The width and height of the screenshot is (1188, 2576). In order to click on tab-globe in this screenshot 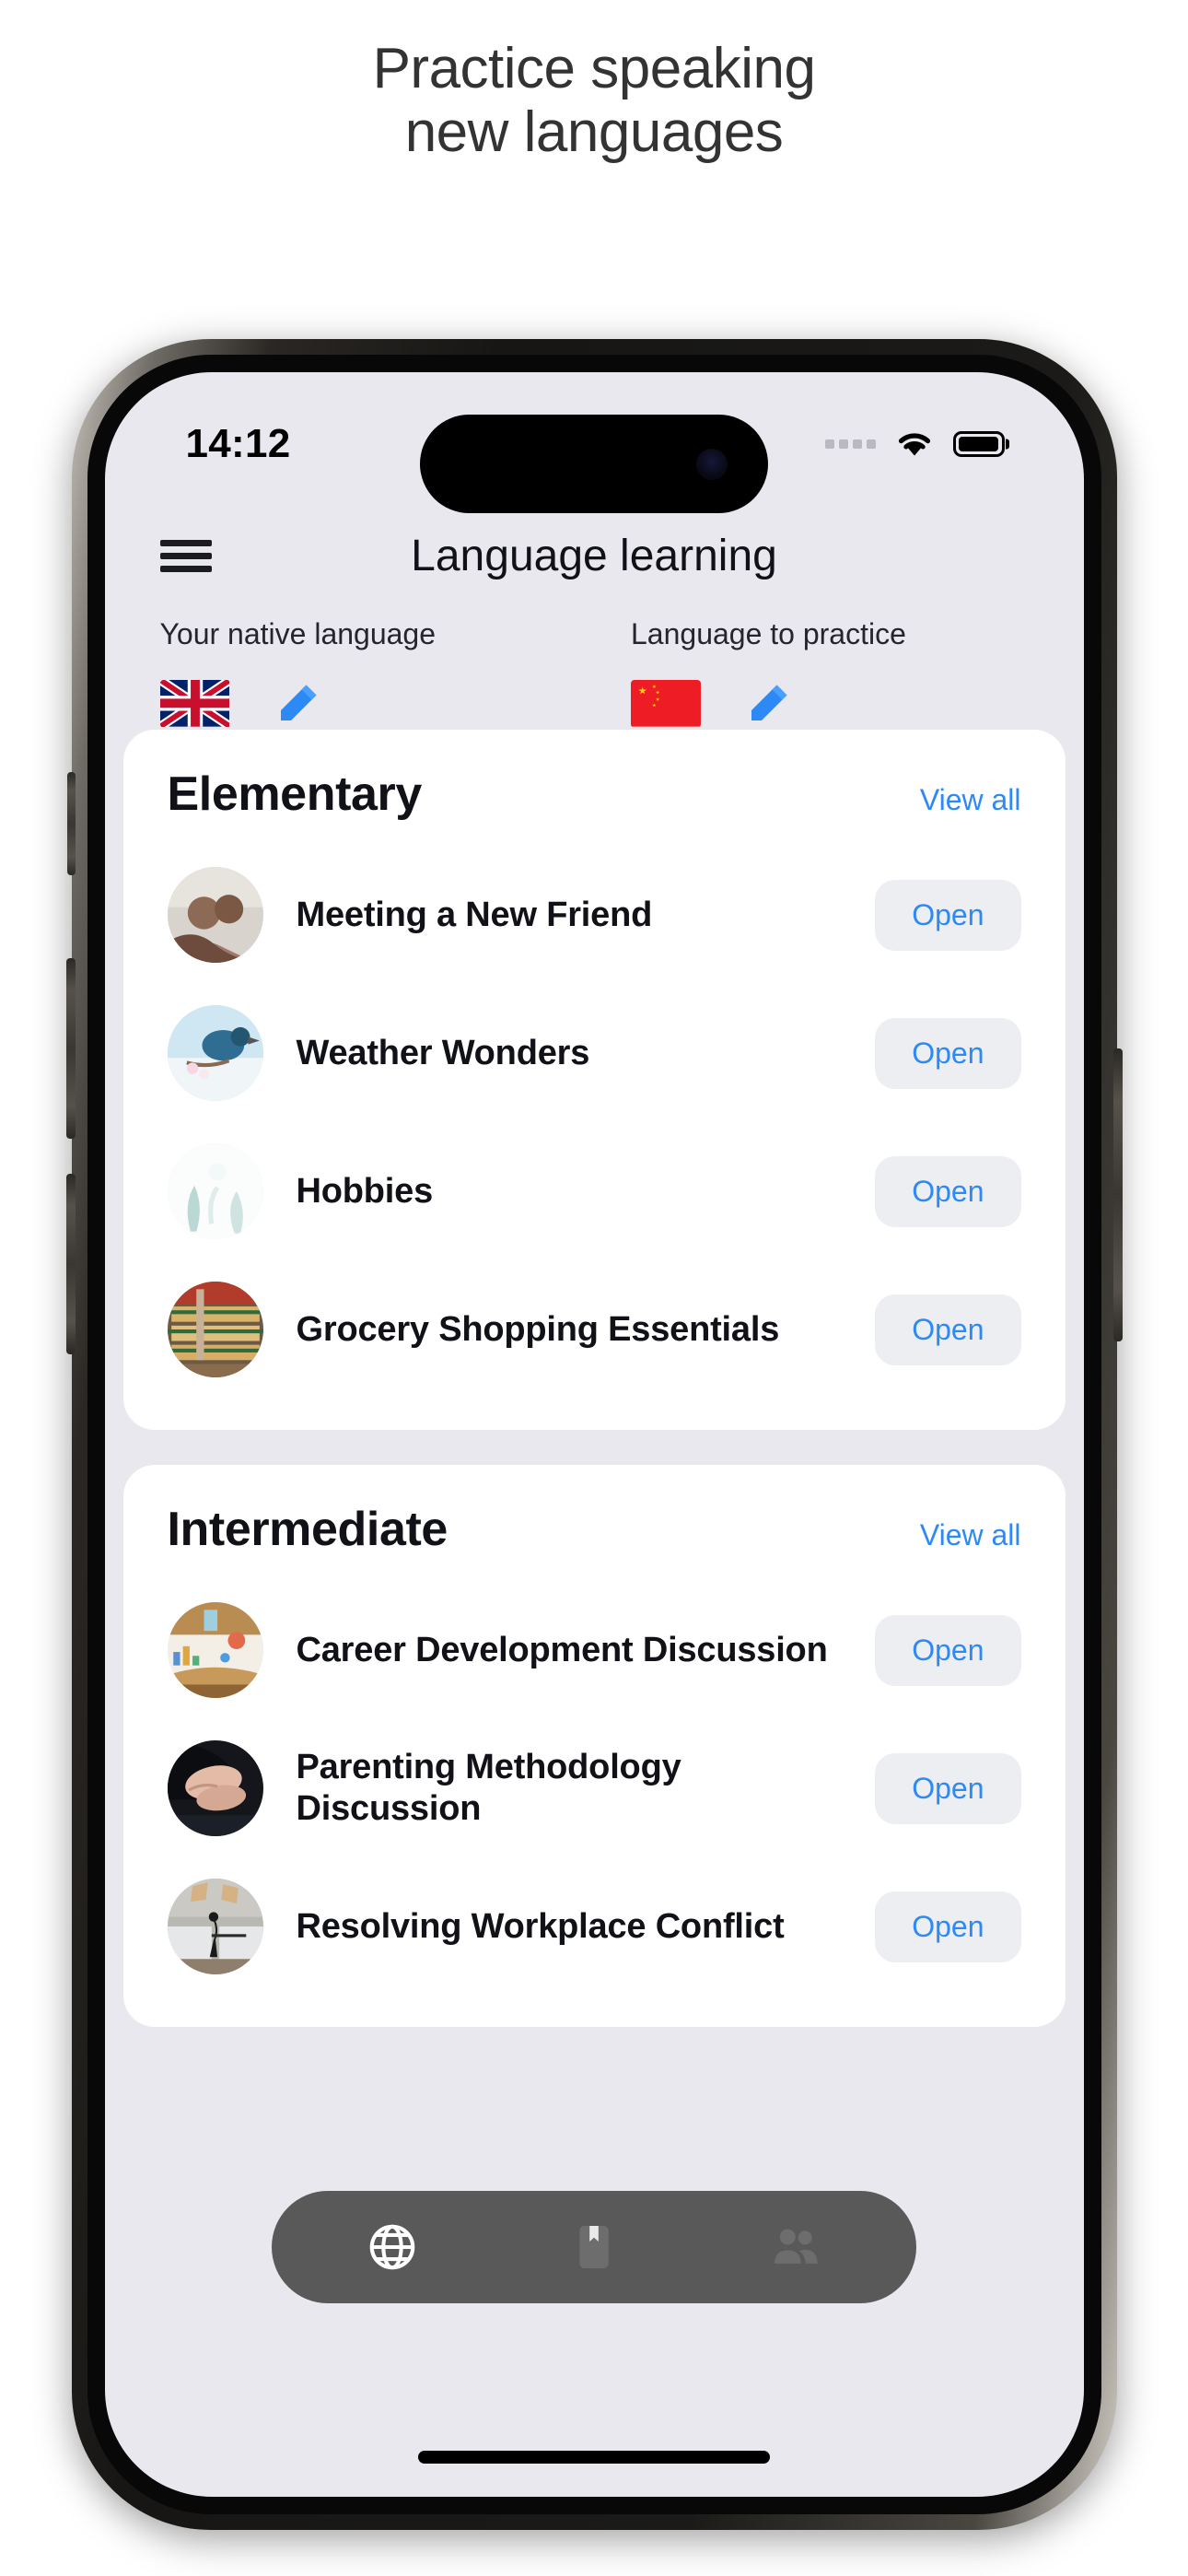, I will do `click(393, 2247)`.